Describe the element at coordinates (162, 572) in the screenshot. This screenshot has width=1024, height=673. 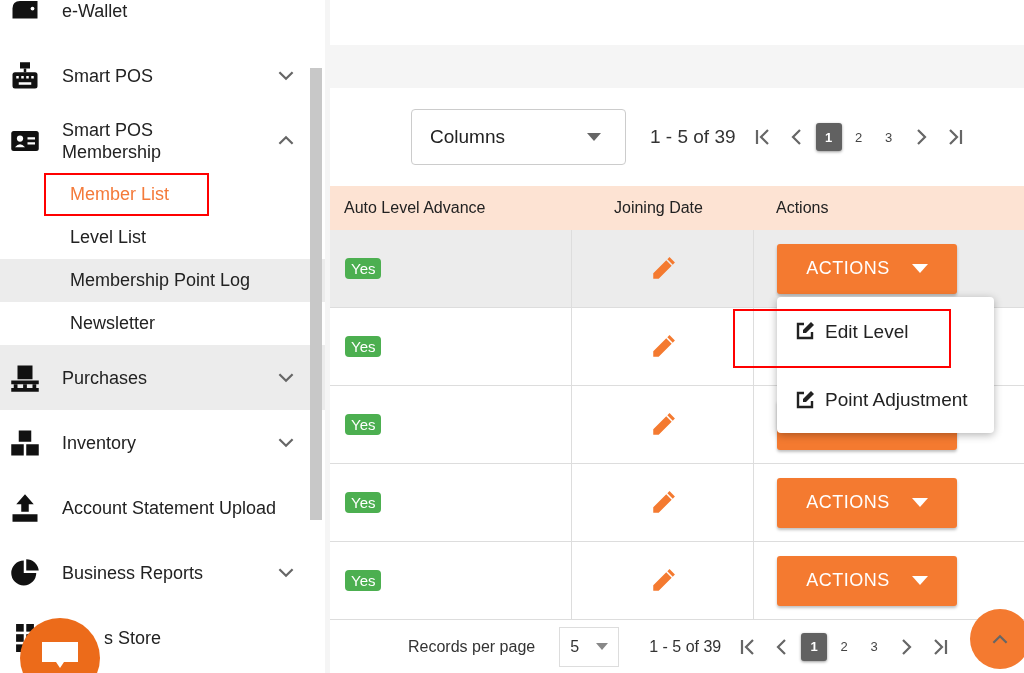
I see `sidebar-item: Business Reports` at that location.